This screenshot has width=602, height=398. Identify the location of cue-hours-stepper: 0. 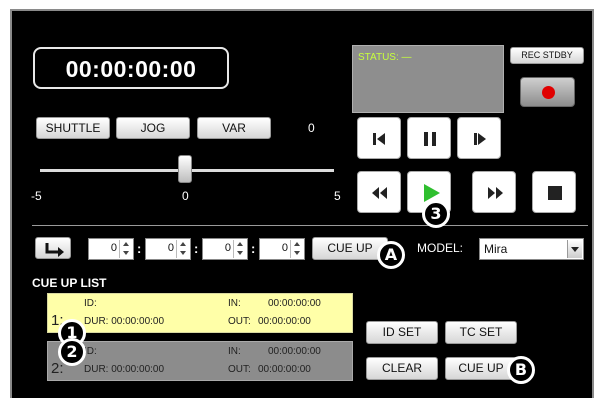
(111, 249).